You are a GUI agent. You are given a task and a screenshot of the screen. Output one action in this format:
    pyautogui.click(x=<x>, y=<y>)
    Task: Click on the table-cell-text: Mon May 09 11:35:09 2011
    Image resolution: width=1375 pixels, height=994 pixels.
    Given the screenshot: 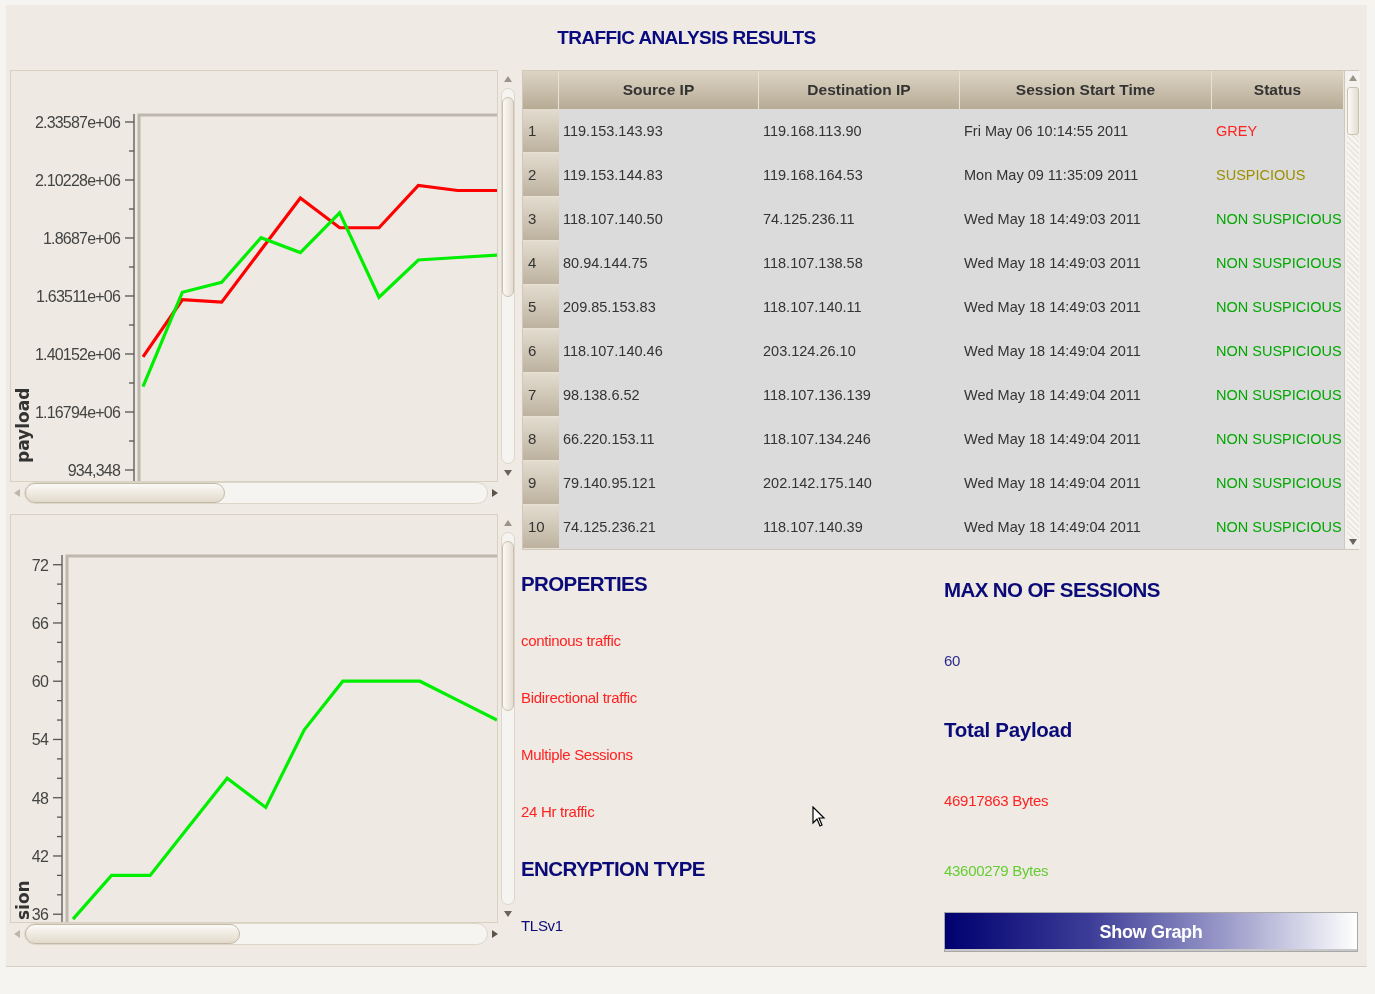 What is the action you would take?
    pyautogui.click(x=1051, y=175)
    